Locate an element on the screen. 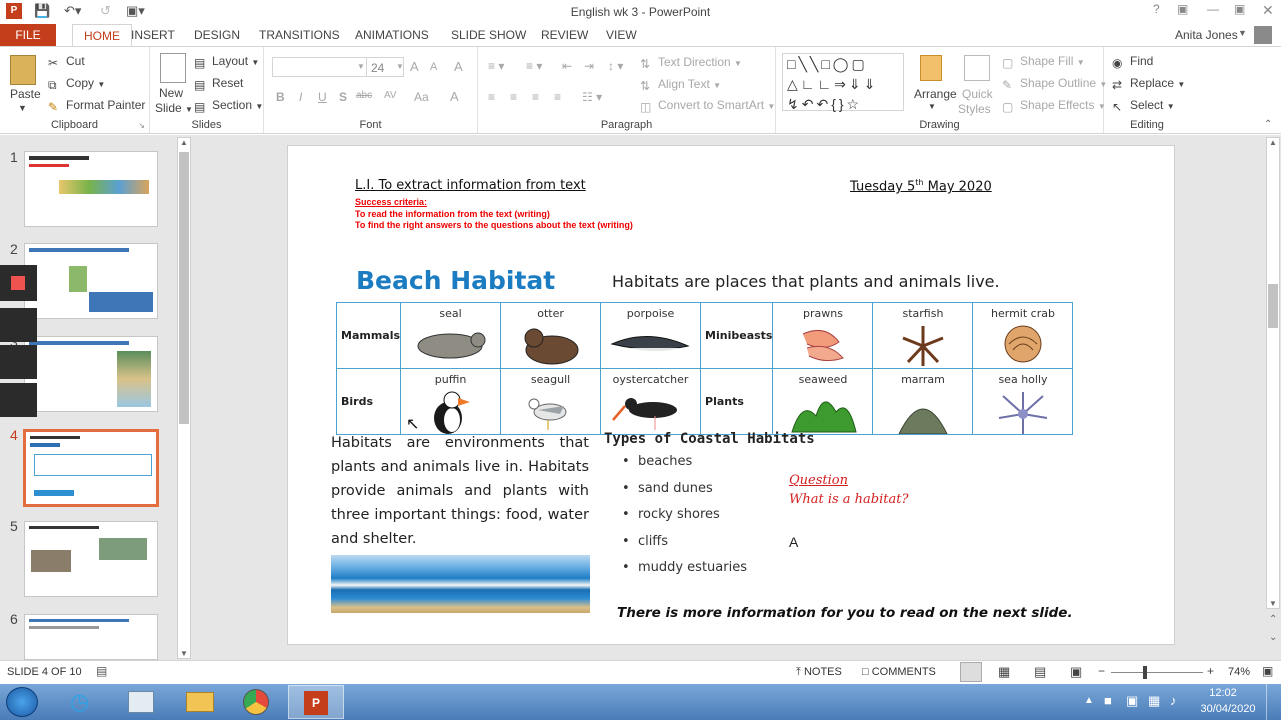 The height and width of the screenshot is (720, 1281). tab-transitions: TRANSITIONS is located at coordinates (299, 35).